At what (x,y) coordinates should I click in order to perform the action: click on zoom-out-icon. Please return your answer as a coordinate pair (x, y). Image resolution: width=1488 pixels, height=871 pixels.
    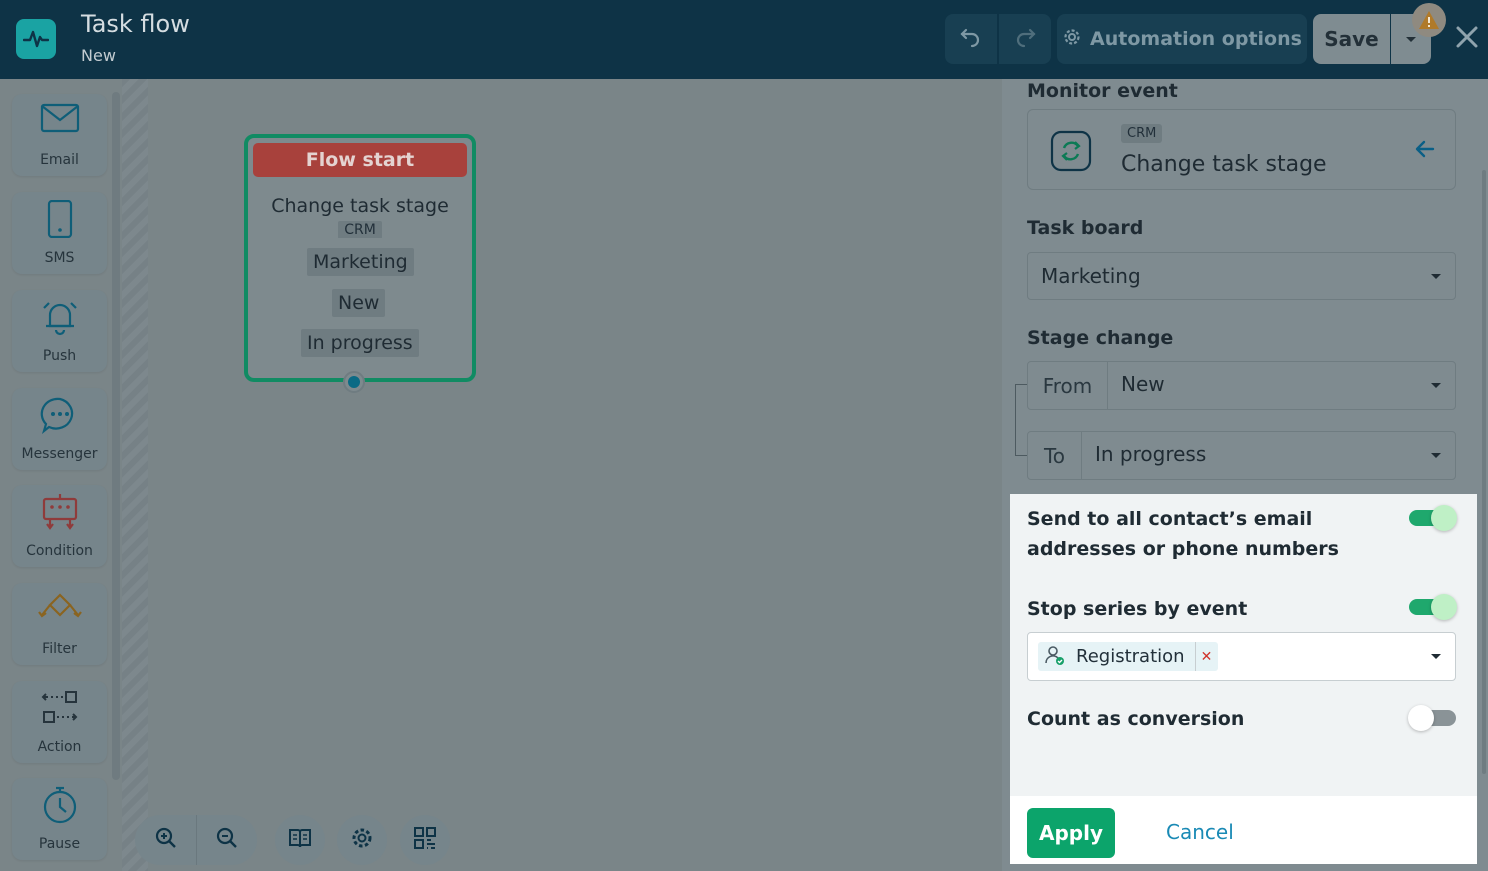
    Looking at the image, I should click on (227, 840).